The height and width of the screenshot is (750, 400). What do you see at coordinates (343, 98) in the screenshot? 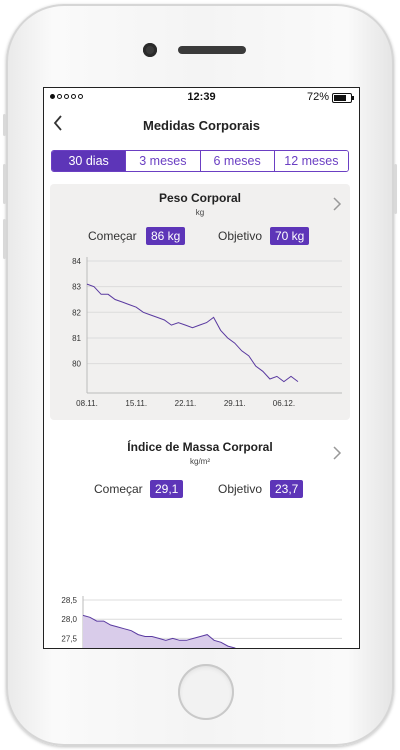
I see `battery-icon` at bounding box center [343, 98].